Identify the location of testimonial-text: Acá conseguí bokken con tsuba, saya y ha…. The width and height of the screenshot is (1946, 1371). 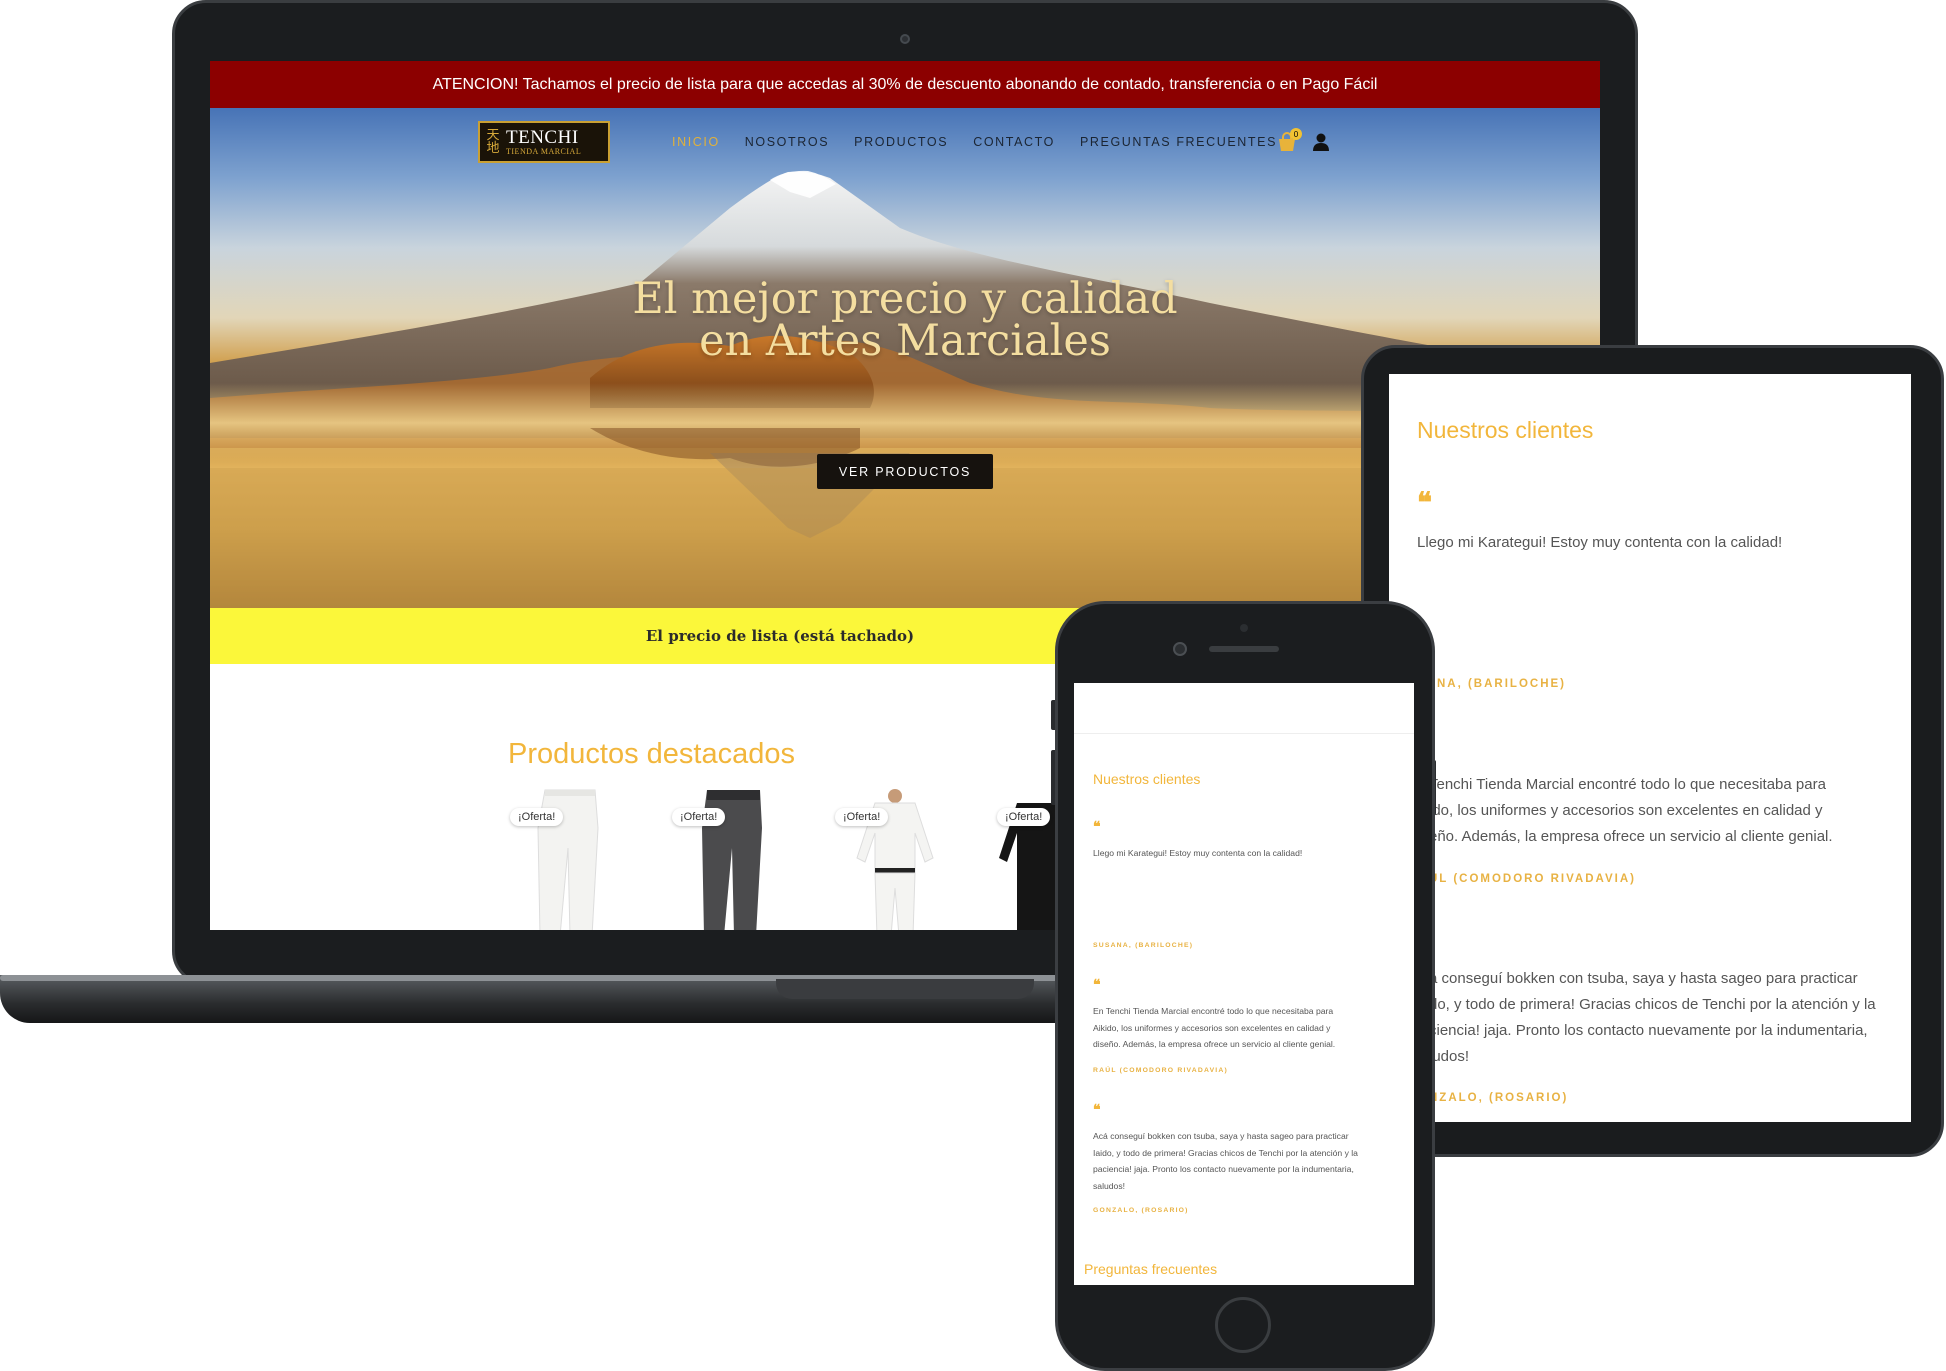
(1225, 1161).